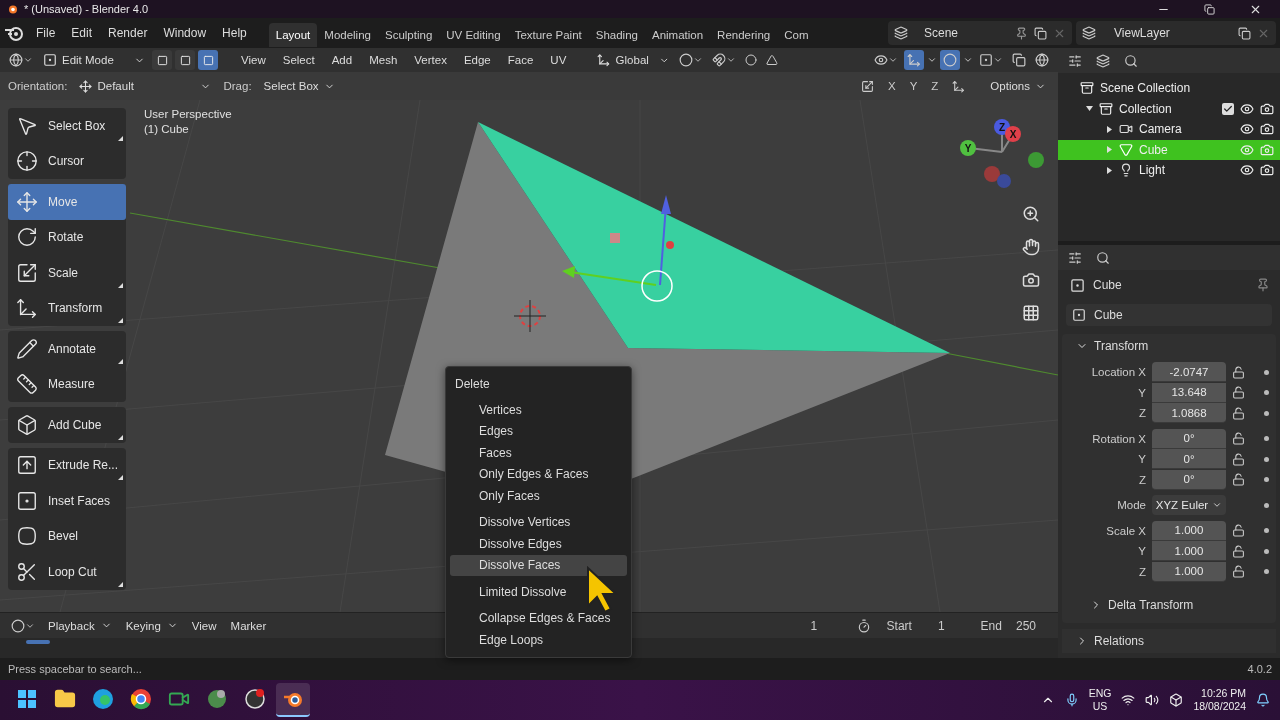 This screenshot has height=720, width=1280. I want to click on restore-icon, so click(1209, 9).